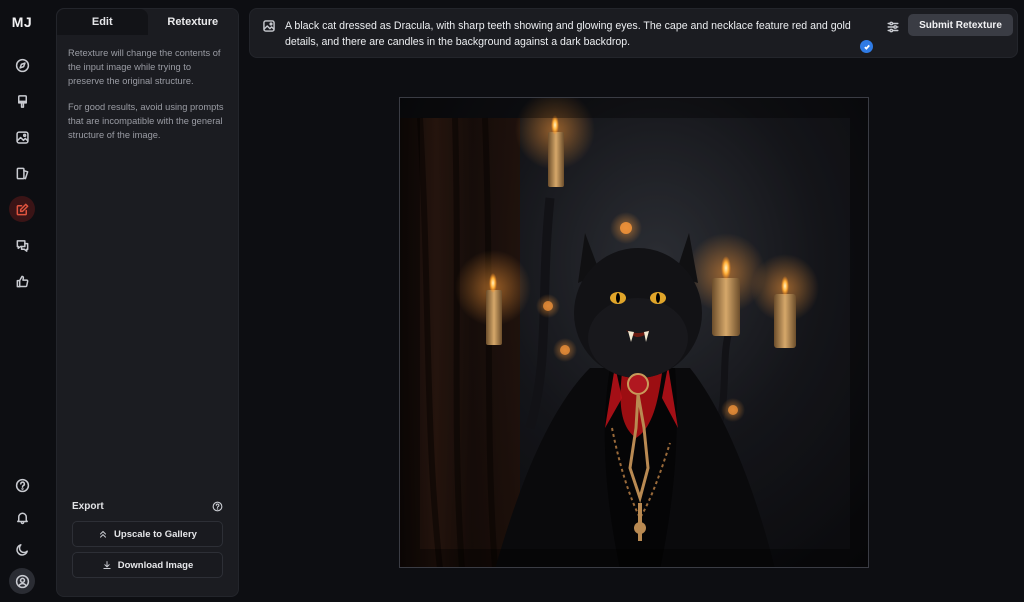 The height and width of the screenshot is (602, 1024). I want to click on image-icon, so click(22, 137).